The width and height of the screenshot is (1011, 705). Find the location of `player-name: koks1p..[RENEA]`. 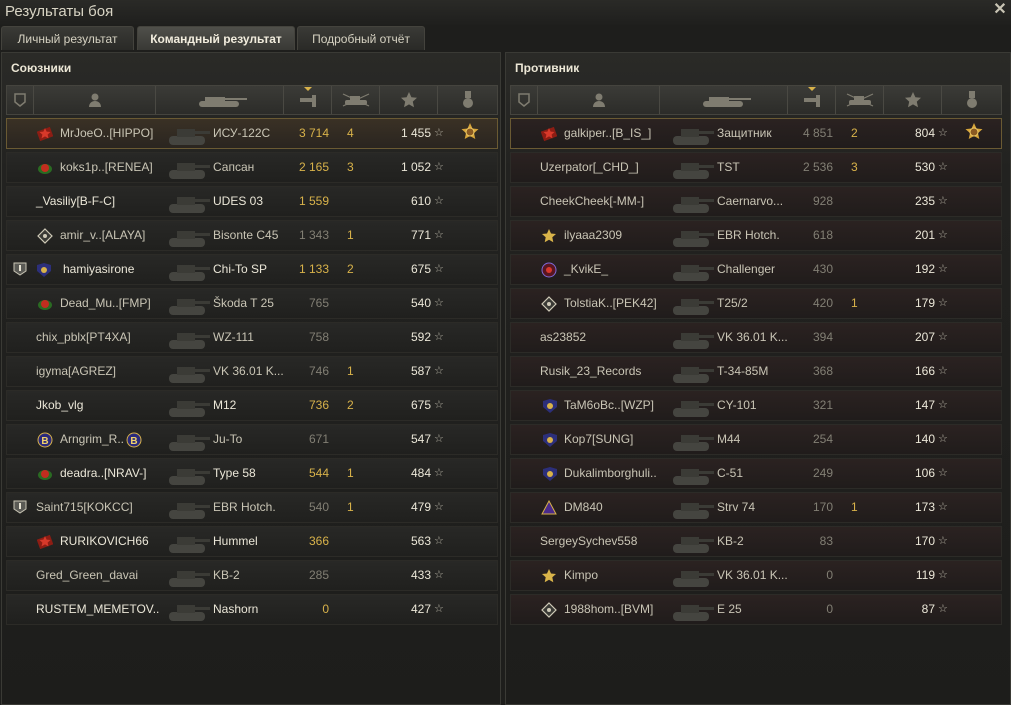

player-name: koks1p..[RENEA] is located at coordinates (106, 167).